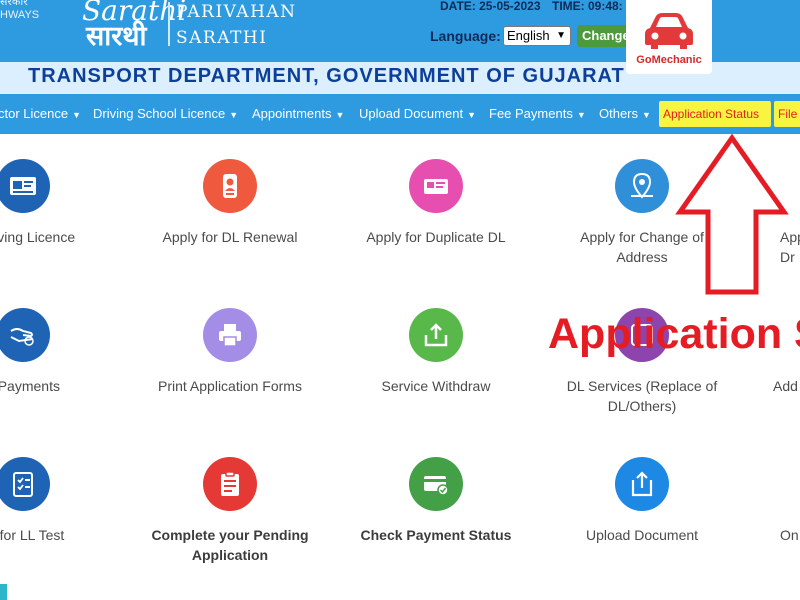 The image size is (800, 600). What do you see at coordinates (587, 6) in the screenshot?
I see `current-time: TIME: 09:48:` at bounding box center [587, 6].